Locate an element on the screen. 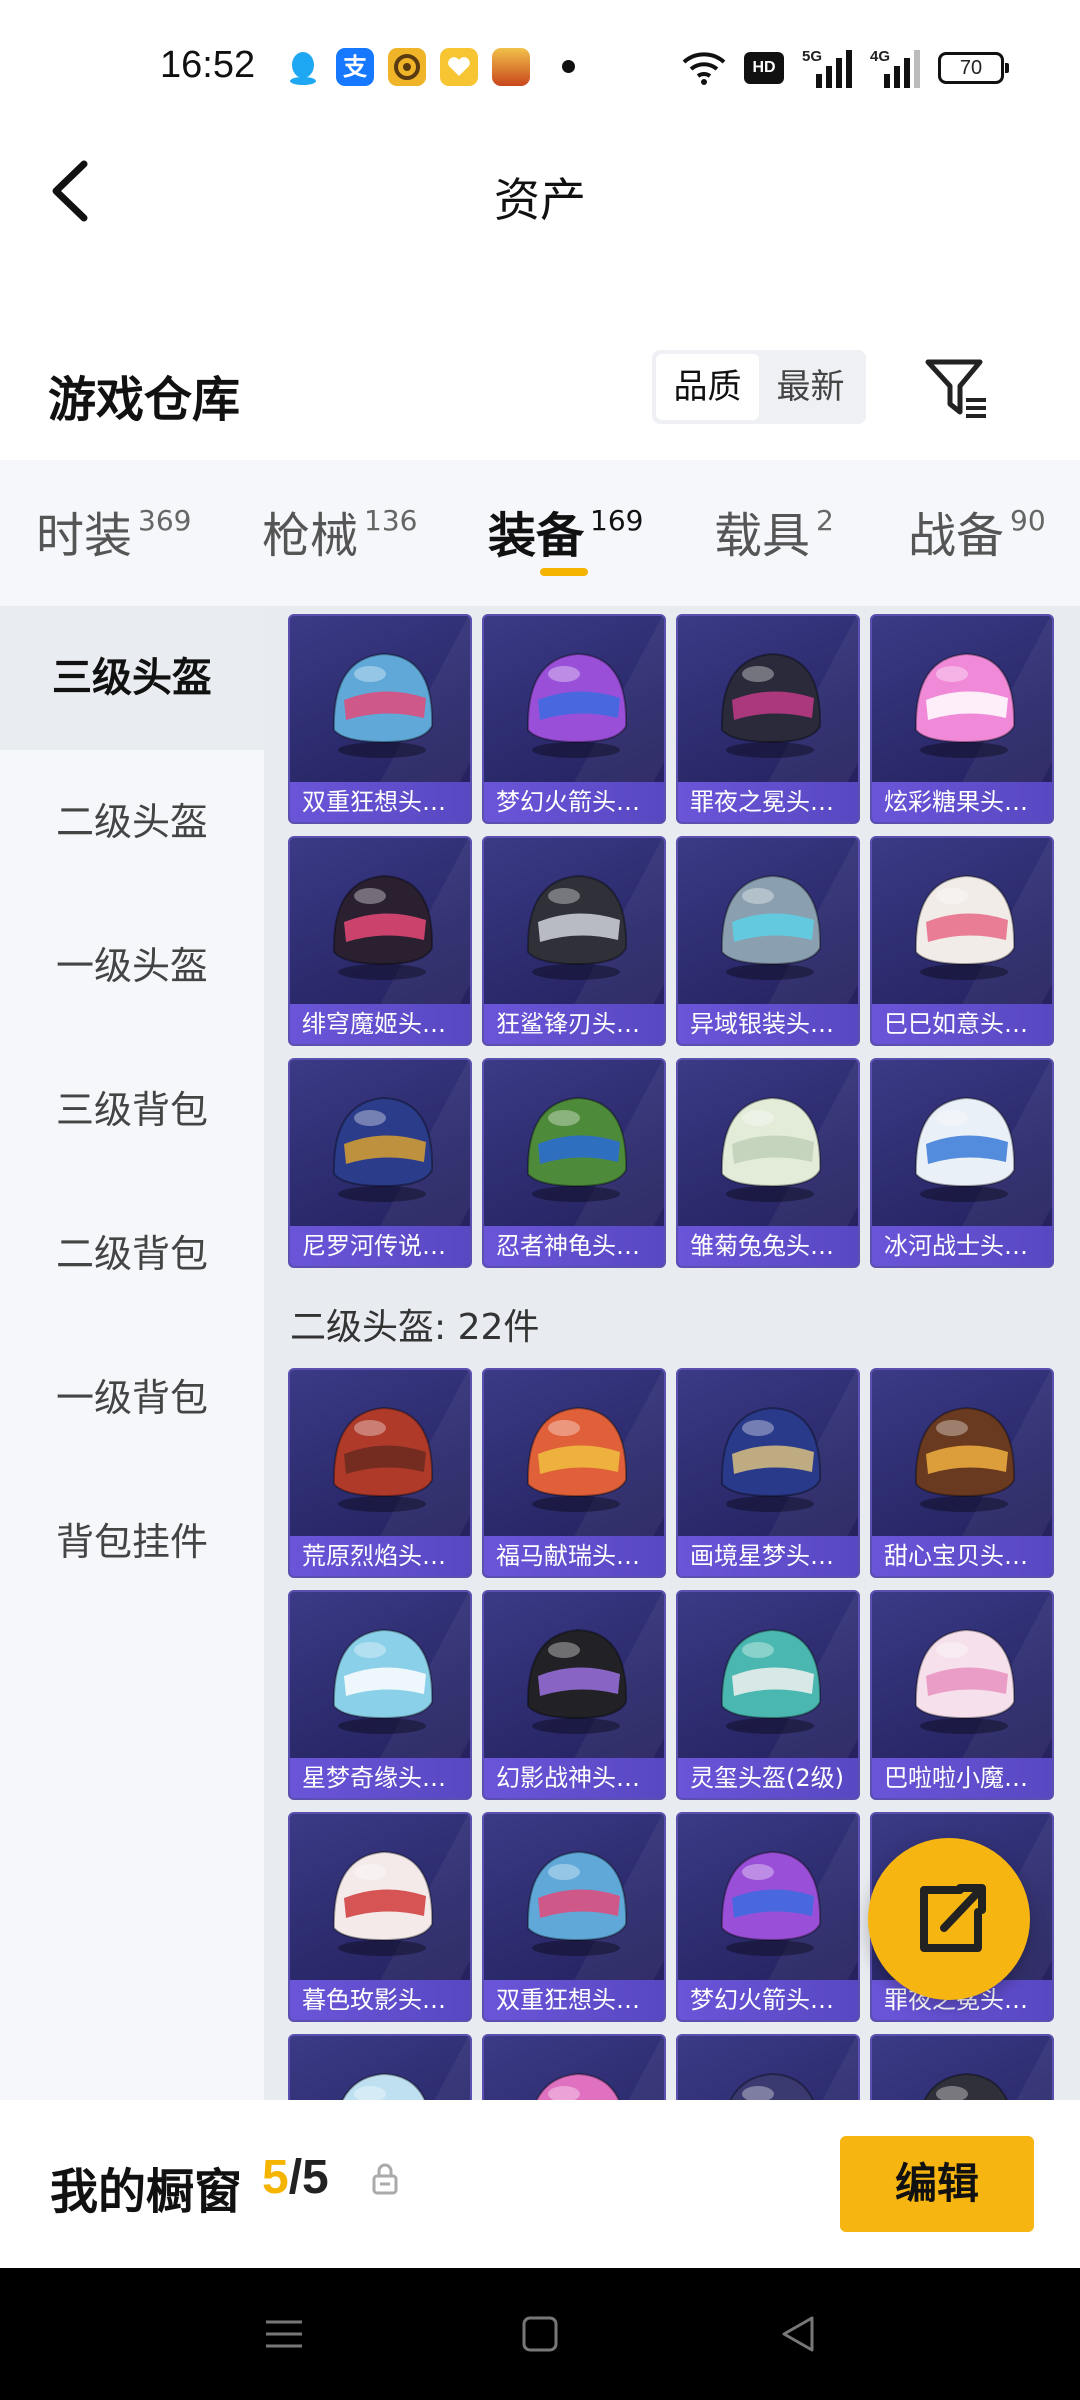 The height and width of the screenshot is (2400, 1080). tab-fashion: 时装 369 is located at coordinates (113, 531).